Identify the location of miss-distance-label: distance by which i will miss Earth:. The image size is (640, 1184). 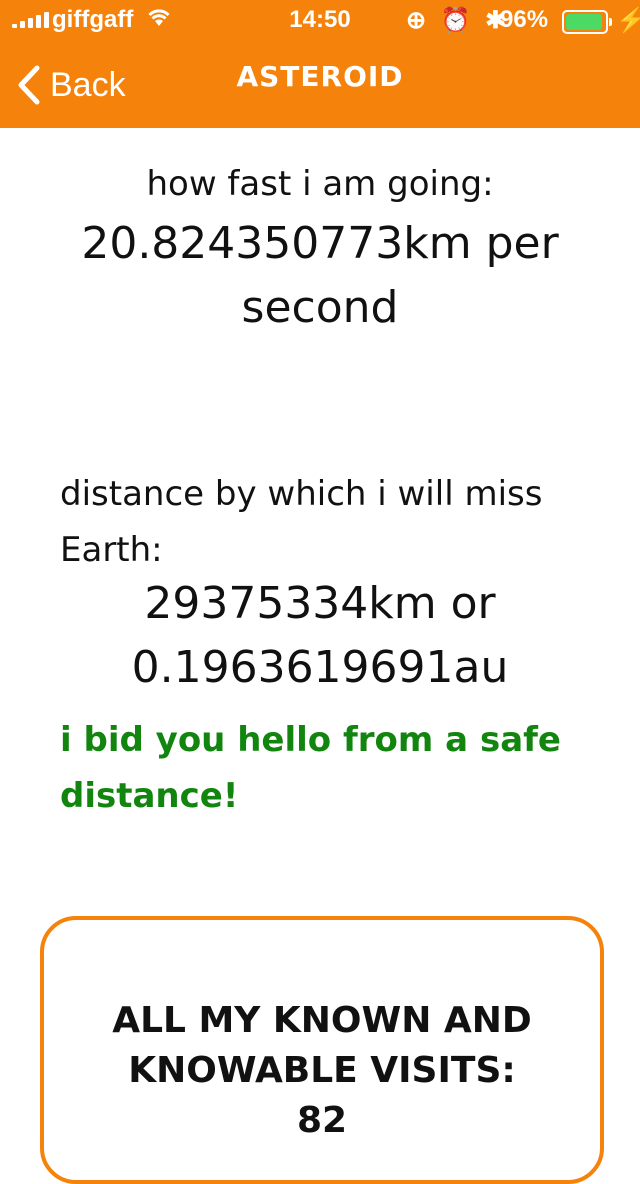
(301, 522).